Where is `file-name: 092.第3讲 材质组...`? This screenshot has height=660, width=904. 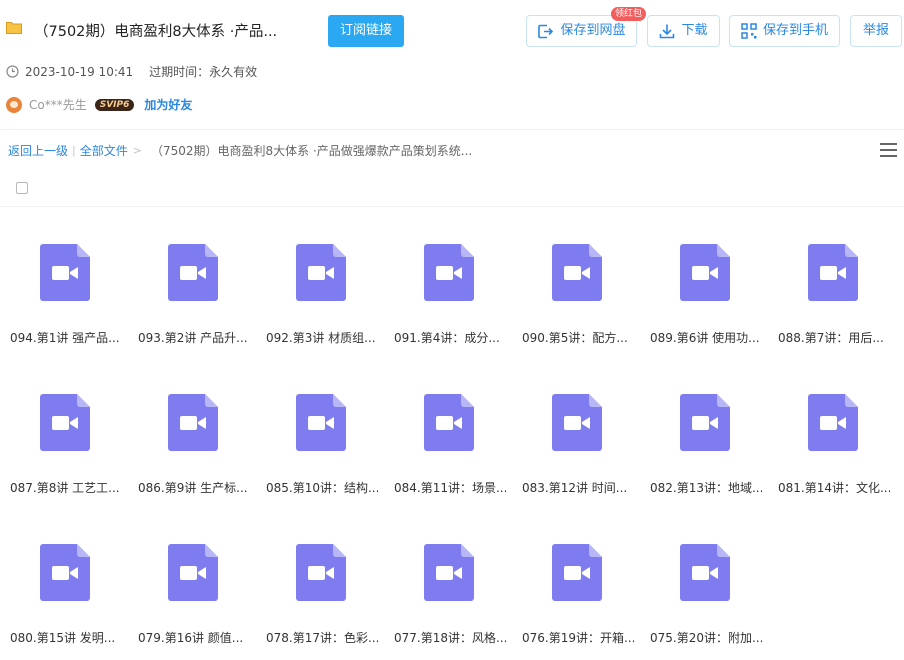
file-name: 092.第3讲 材质组... is located at coordinates (321, 338).